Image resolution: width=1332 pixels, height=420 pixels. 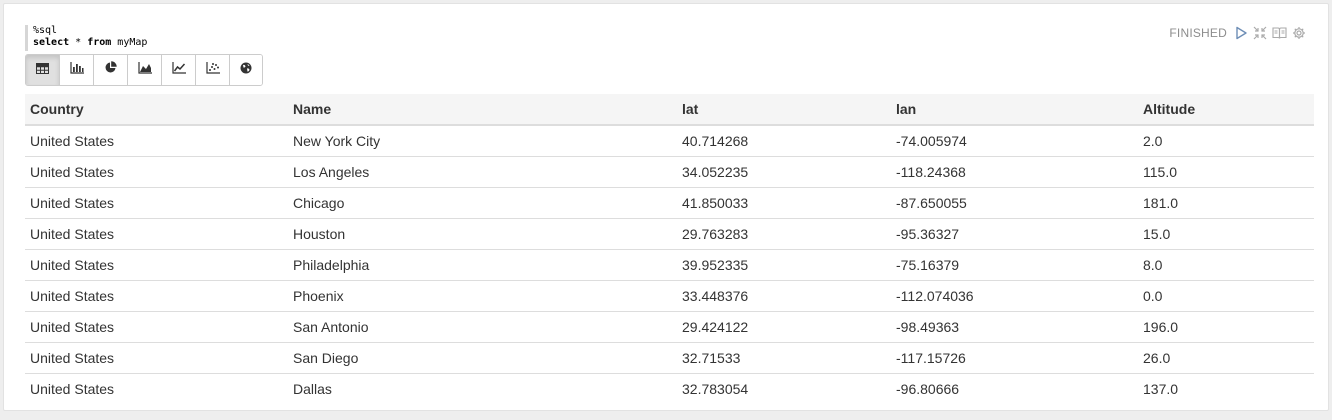 What do you see at coordinates (129, 42) in the screenshot?
I see `query-table-name: myMap` at bounding box center [129, 42].